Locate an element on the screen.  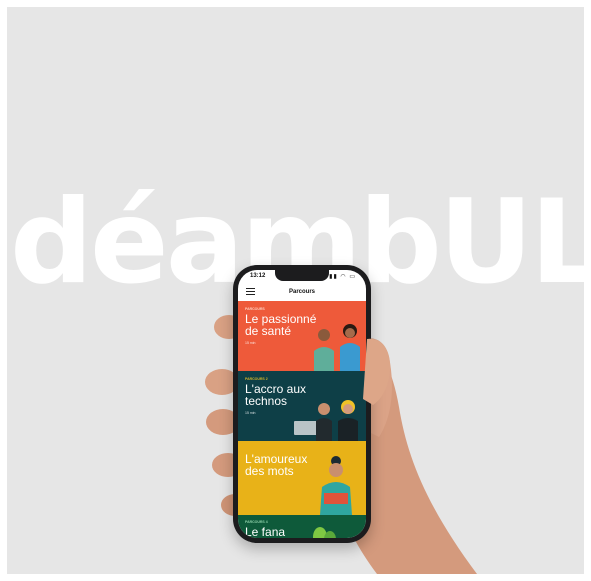
app-navbar: Parcours is located at coordinates (302, 292).